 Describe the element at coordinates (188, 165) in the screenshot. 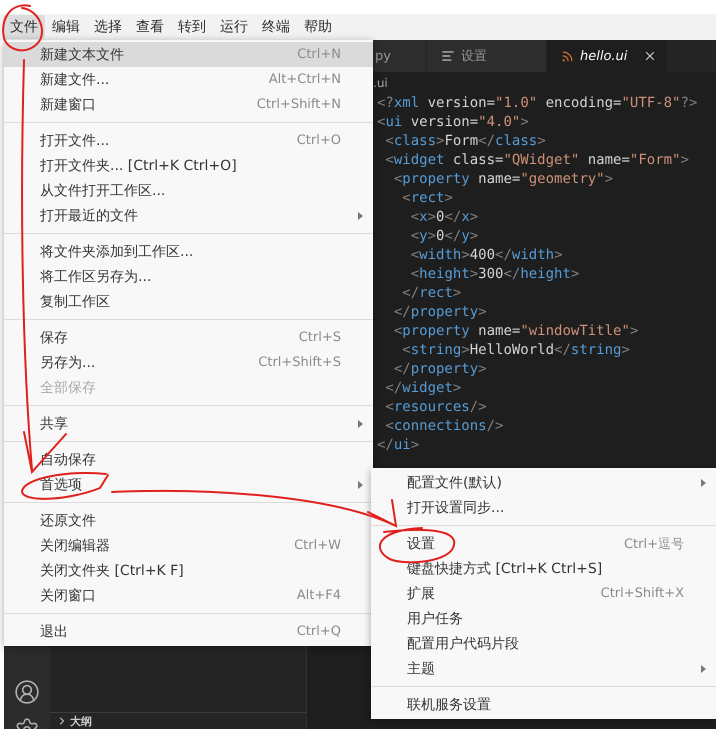

I see `menu-item: 打开文件夹... [Ctrl+K Ctrl+O]` at that location.